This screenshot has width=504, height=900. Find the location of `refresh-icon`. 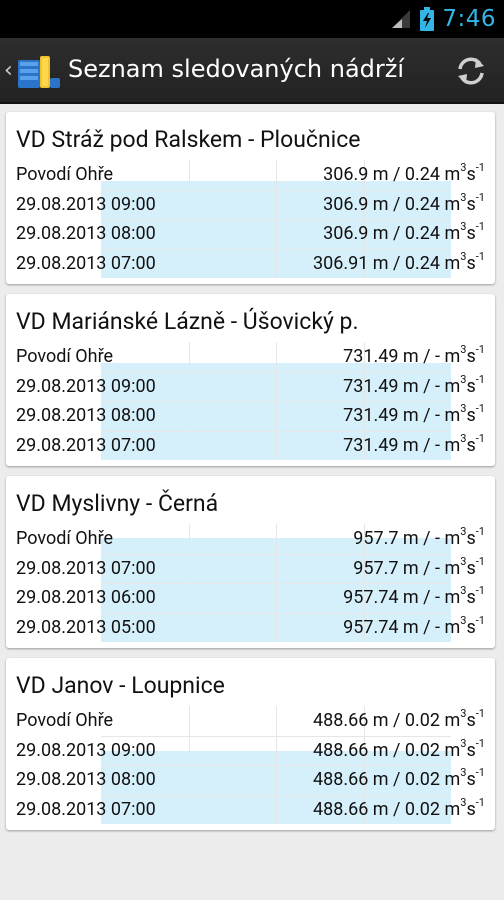

refresh-icon is located at coordinates (471, 71).